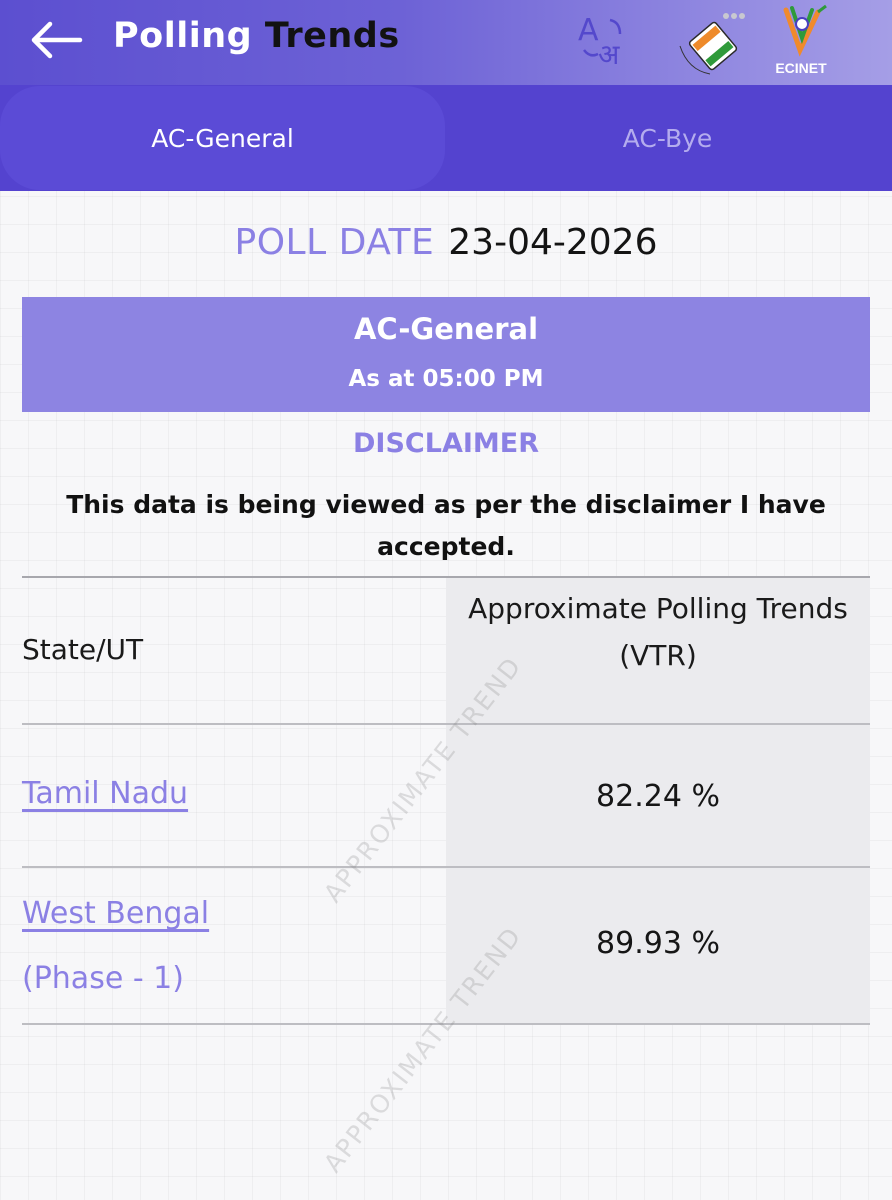 This screenshot has width=892, height=1200. Describe the element at coordinates (609, 54) in the screenshot. I see `svg-text: अ` at that location.